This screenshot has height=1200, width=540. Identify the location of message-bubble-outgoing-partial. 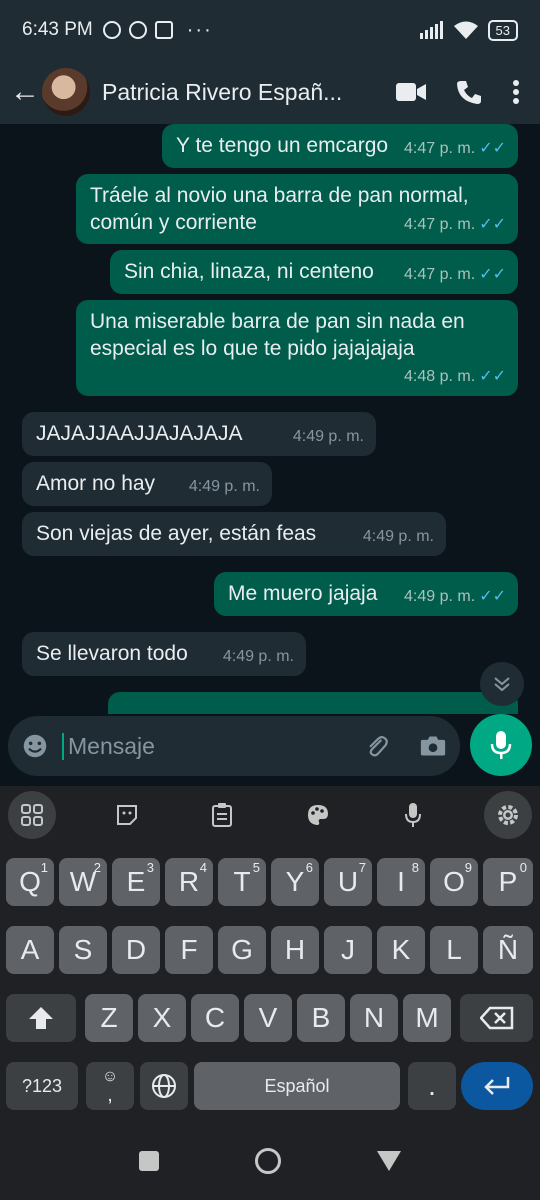
(313, 703).